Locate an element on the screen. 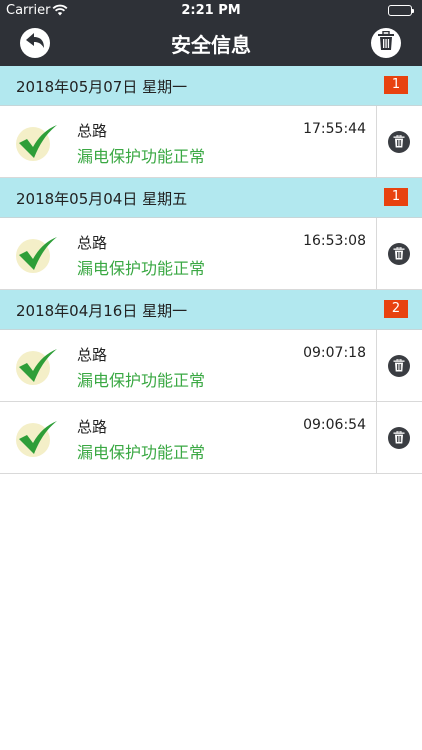 Image resolution: width=422 pixels, height=750 pixels. table-row: 总路 漏电保护功能正常 16:53:08 is located at coordinates (211, 254).